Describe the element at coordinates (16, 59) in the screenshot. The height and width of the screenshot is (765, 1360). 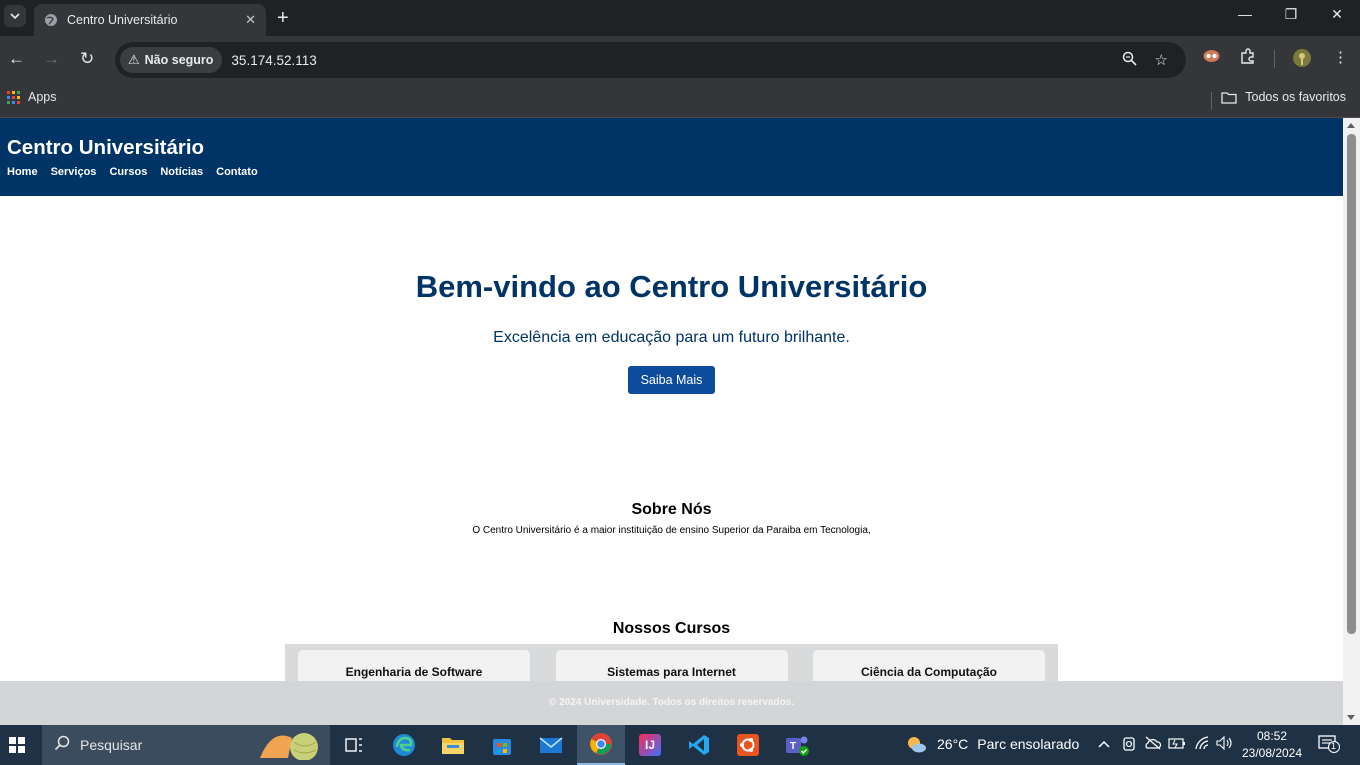
I see `back-icon: ←` at that location.